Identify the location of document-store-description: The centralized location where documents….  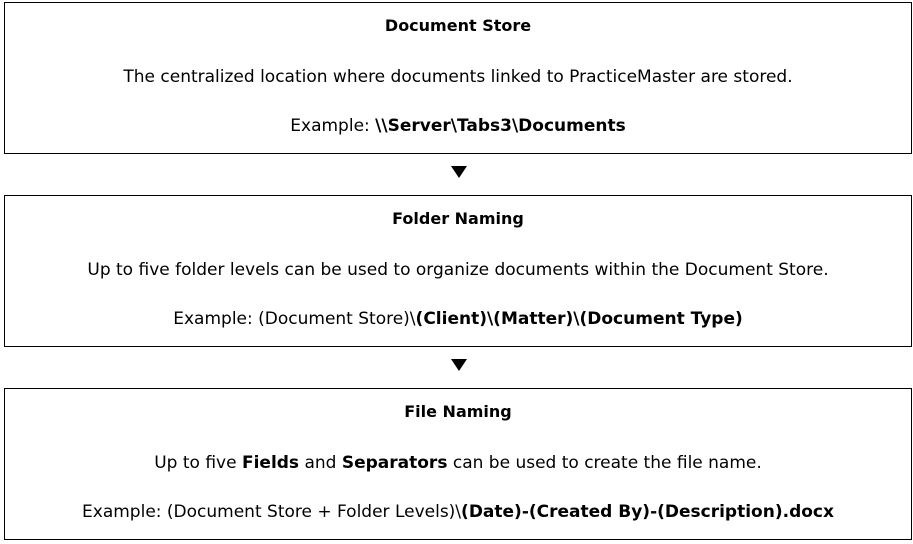
(458, 77).